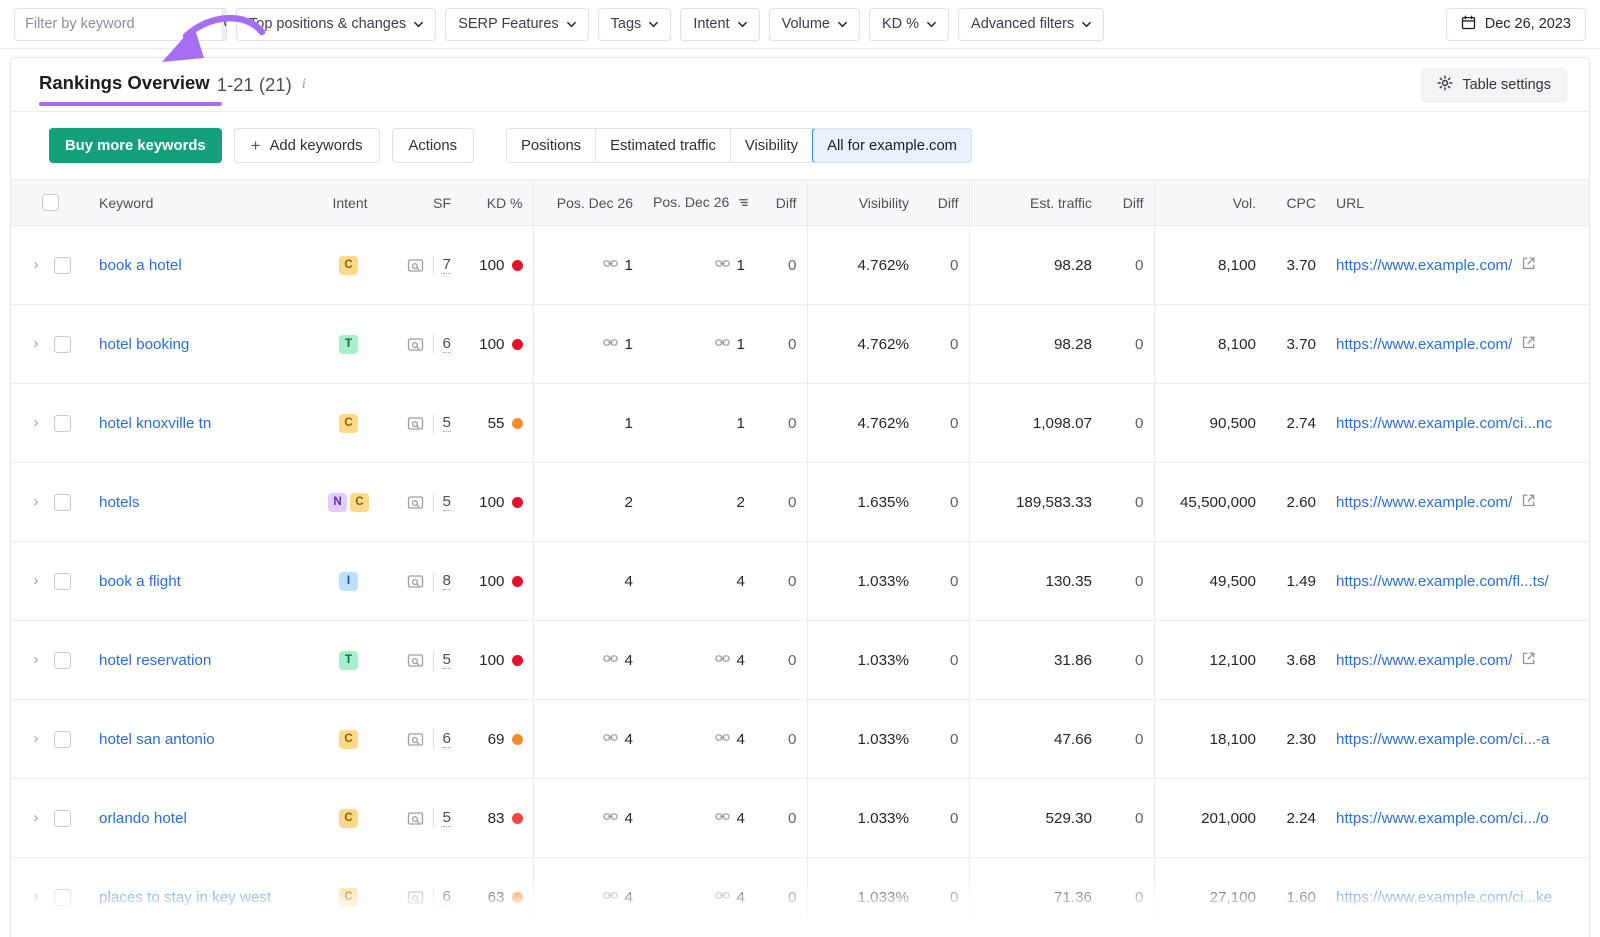  What do you see at coordinates (336, 24) in the screenshot?
I see `filter-top-positions-changes: Top positions & changes` at bounding box center [336, 24].